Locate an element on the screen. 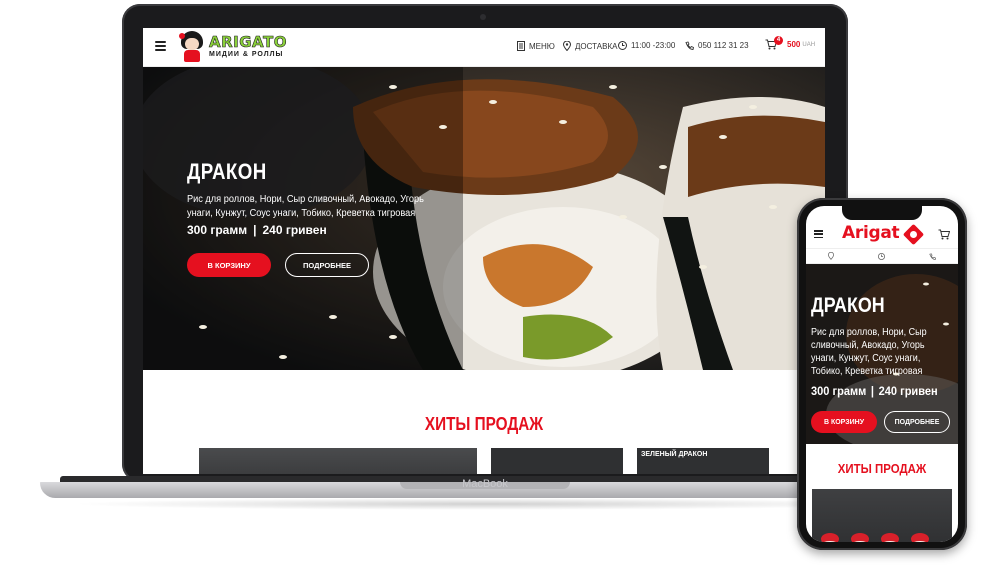  hero-title: ДРАКОН is located at coordinates (227, 171).